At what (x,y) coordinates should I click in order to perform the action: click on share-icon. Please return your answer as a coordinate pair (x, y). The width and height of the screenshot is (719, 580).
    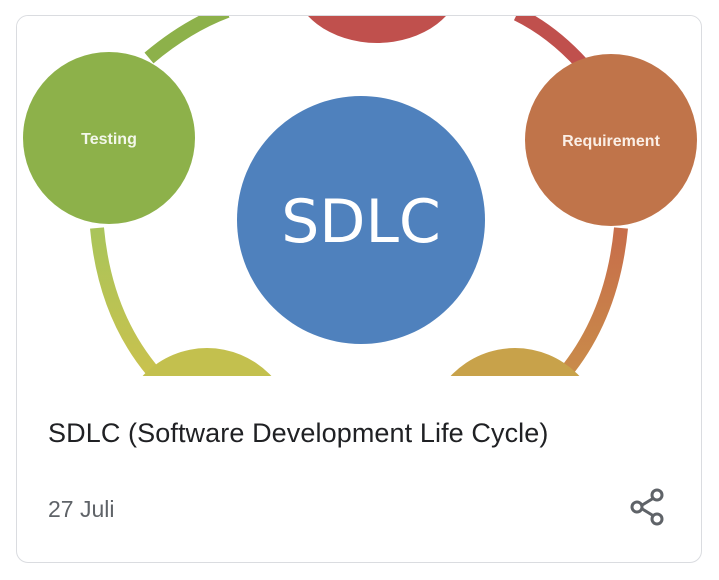
    Looking at the image, I should click on (647, 507).